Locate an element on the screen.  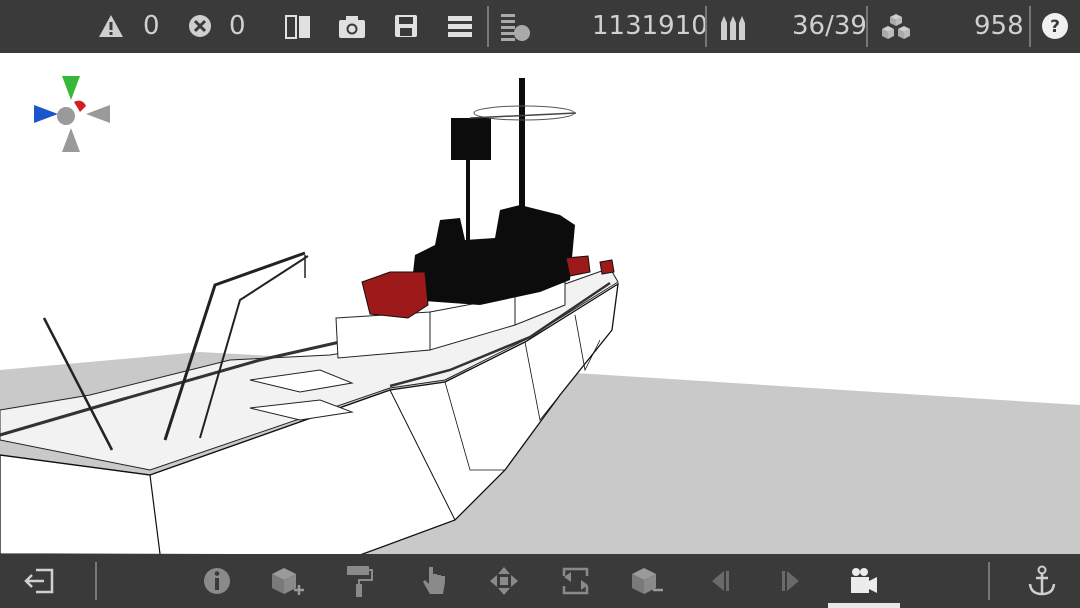
help-icon: ? is located at coordinates (1055, 26).